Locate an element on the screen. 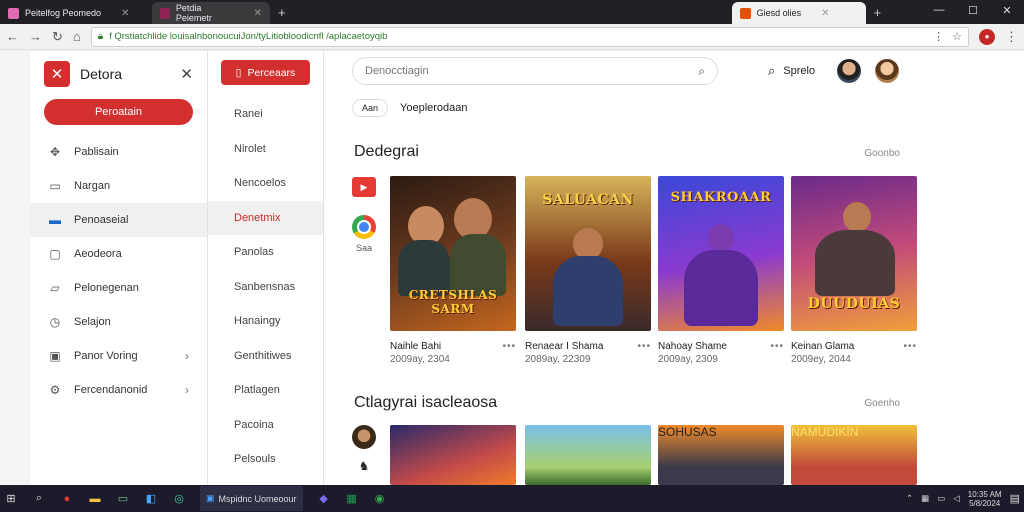 The height and width of the screenshot is (512, 1024). sub-item: Sanbensnas is located at coordinates (265, 287).